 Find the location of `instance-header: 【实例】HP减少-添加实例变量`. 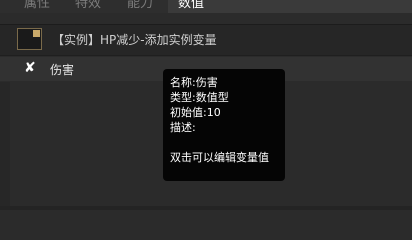

instance-header: 【实例】HP减少-添加实例变量 is located at coordinates (206, 40).